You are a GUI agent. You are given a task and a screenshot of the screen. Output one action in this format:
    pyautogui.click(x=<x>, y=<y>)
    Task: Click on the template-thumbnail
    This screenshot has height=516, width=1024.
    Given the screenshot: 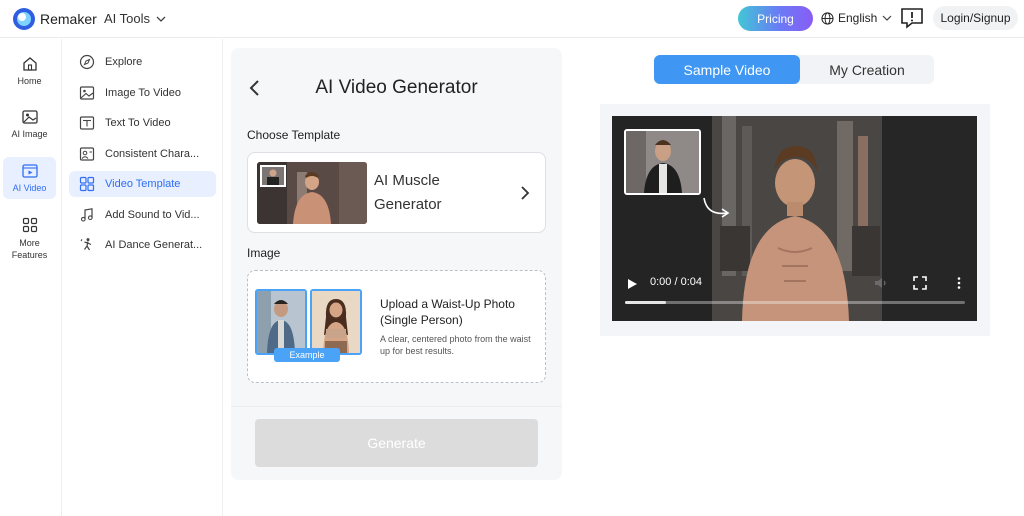 What is the action you would take?
    pyautogui.click(x=312, y=193)
    